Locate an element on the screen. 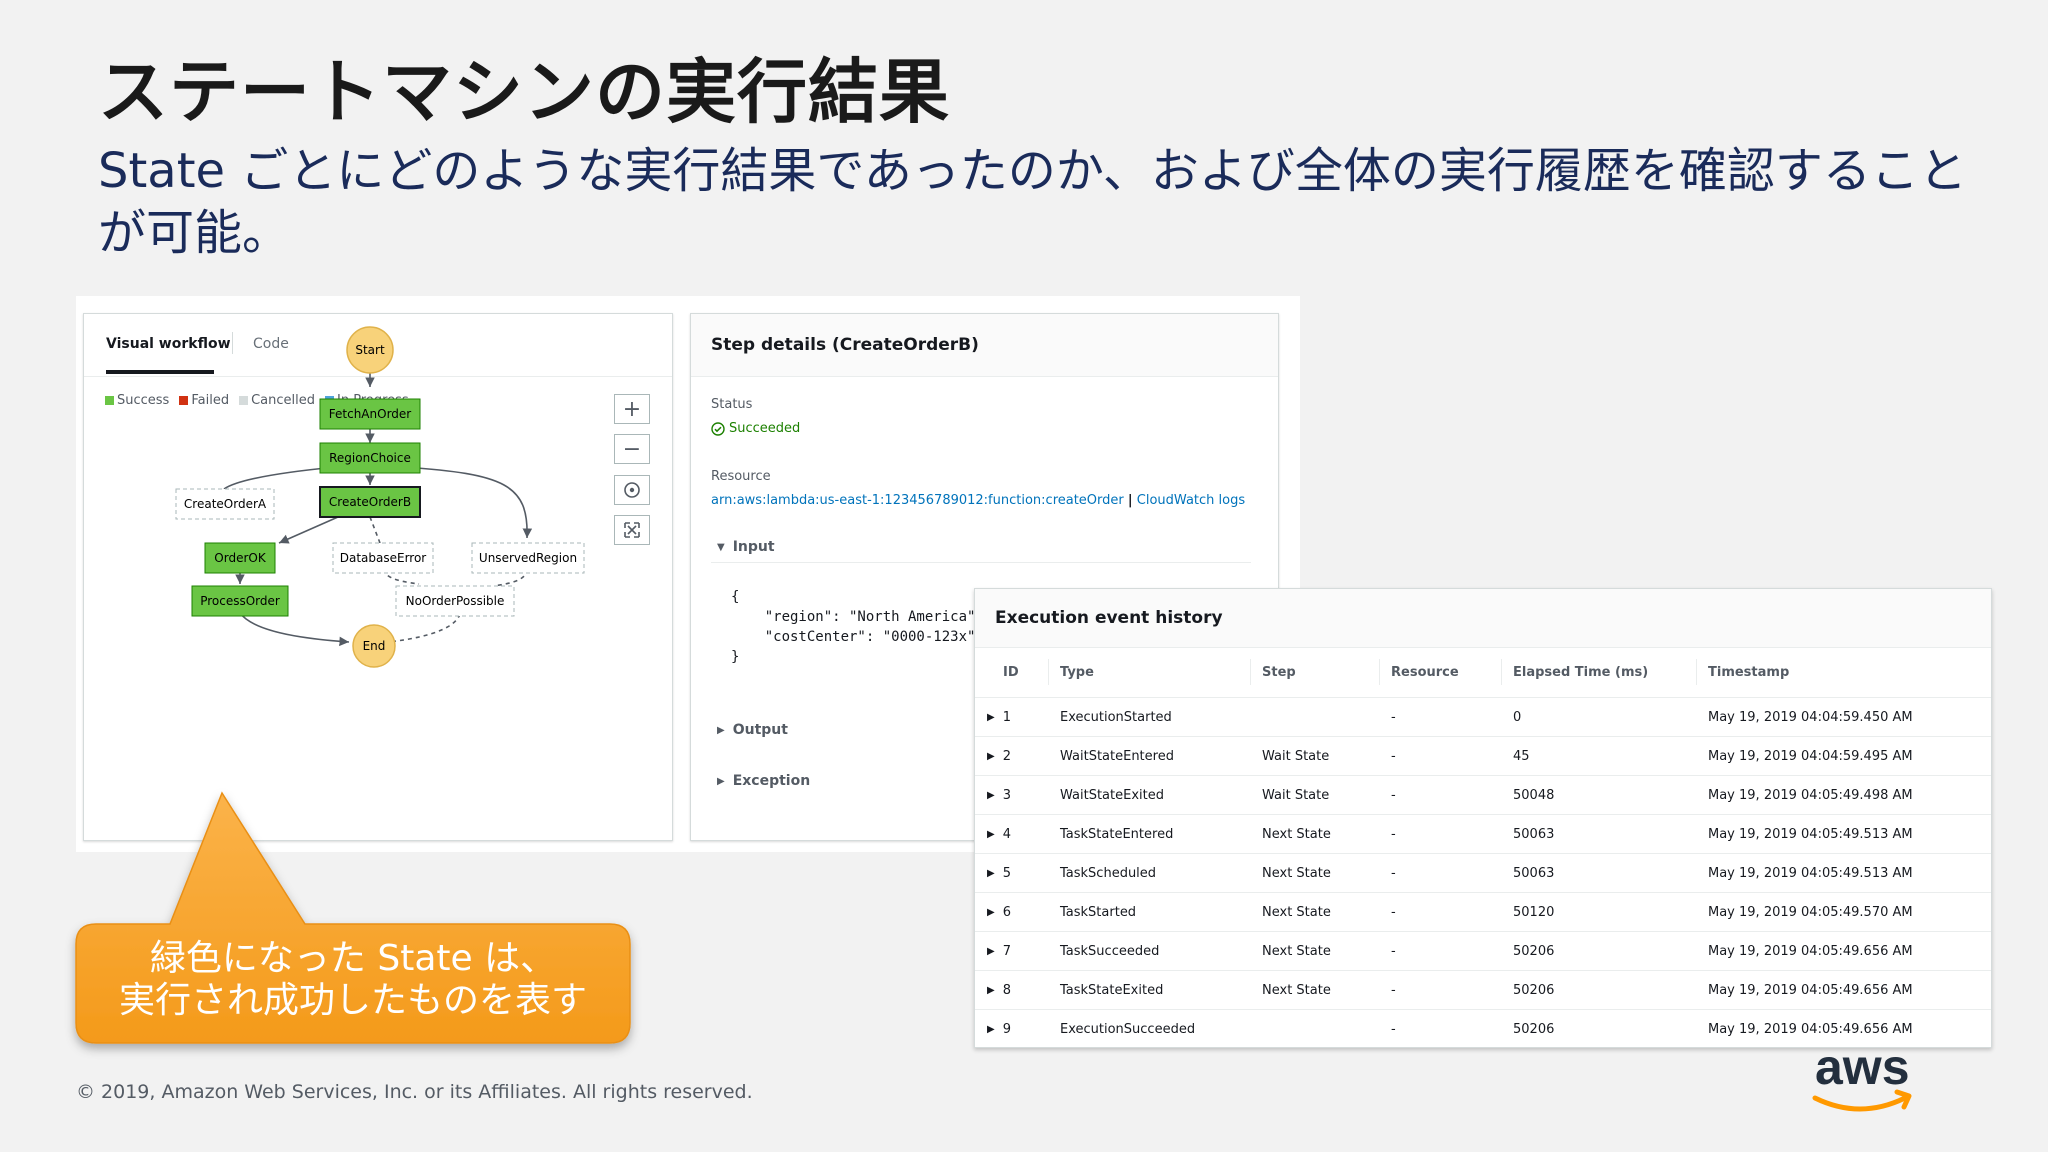 The height and width of the screenshot is (1152, 2048). aws-logo: aws is located at coordinates (1865, 1080).